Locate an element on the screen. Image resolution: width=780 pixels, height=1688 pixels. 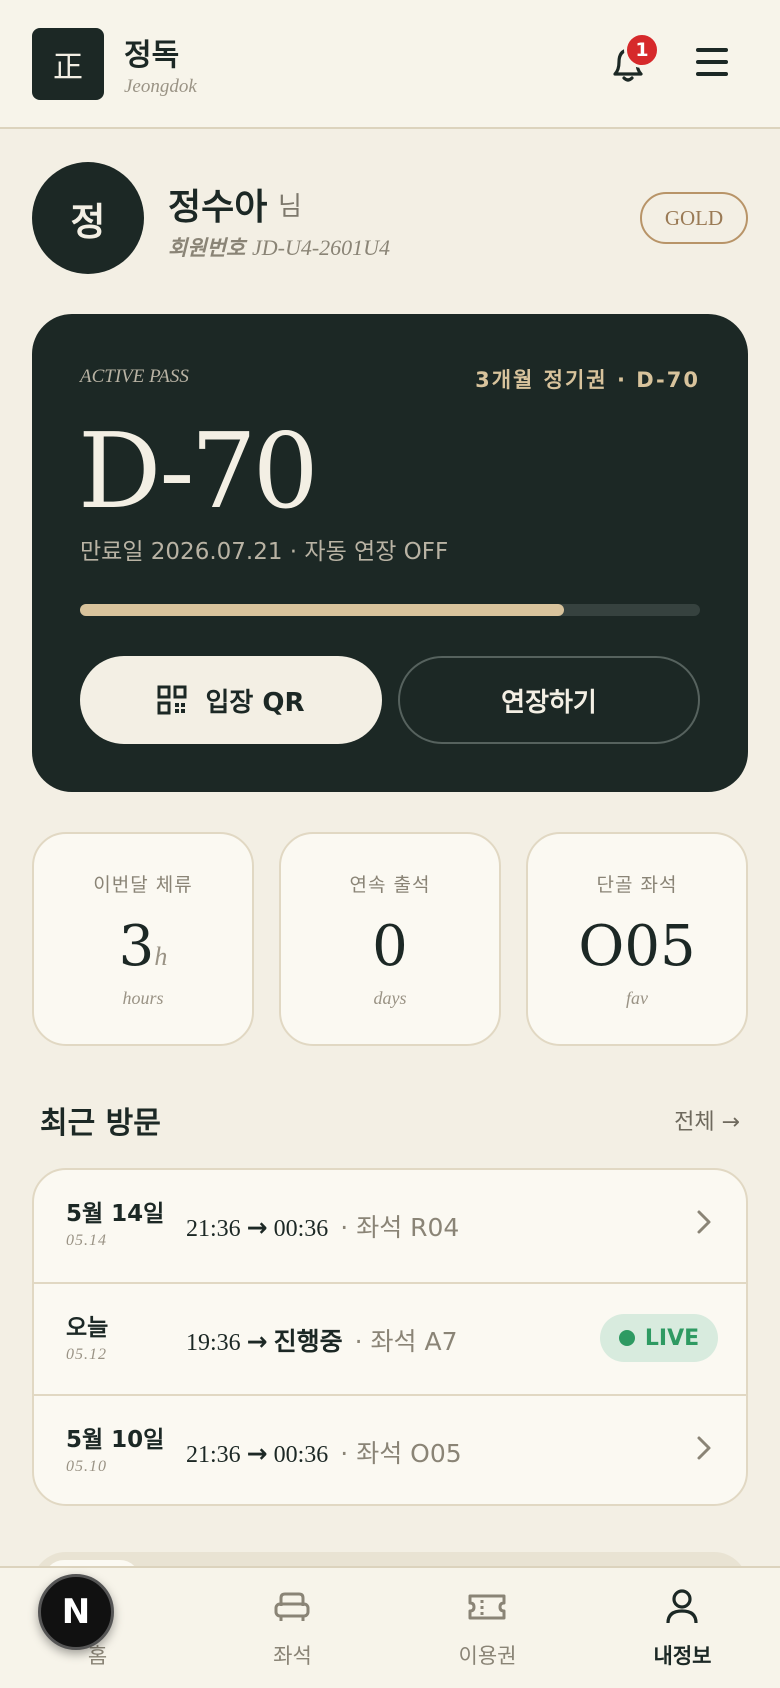
visit-seat: · 좌석 R04 is located at coordinates (400, 1227).